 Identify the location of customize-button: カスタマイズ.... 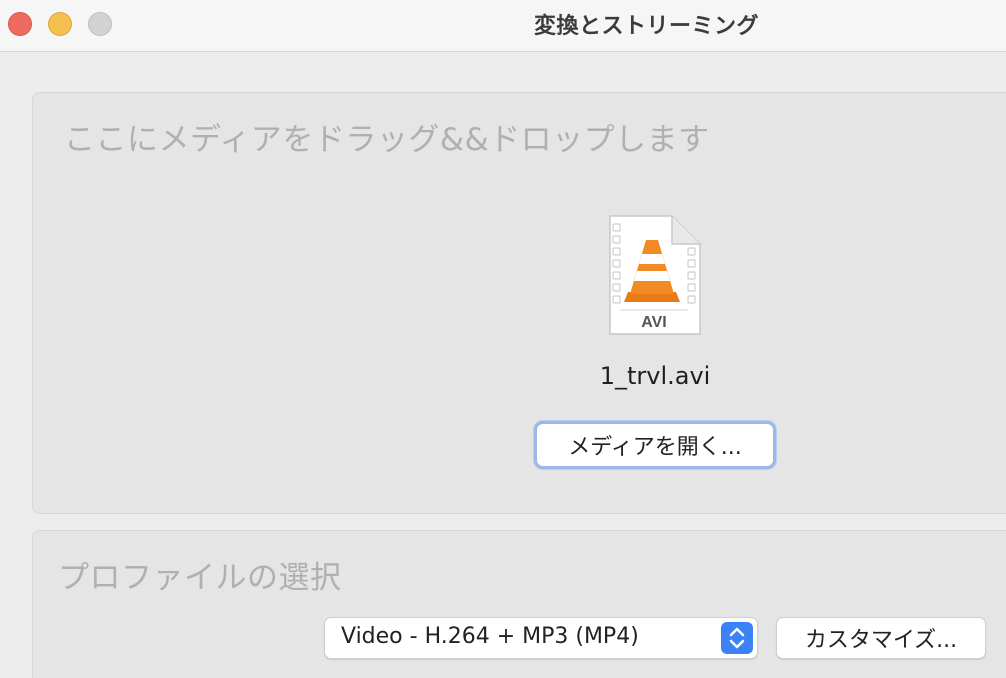
(881, 638).